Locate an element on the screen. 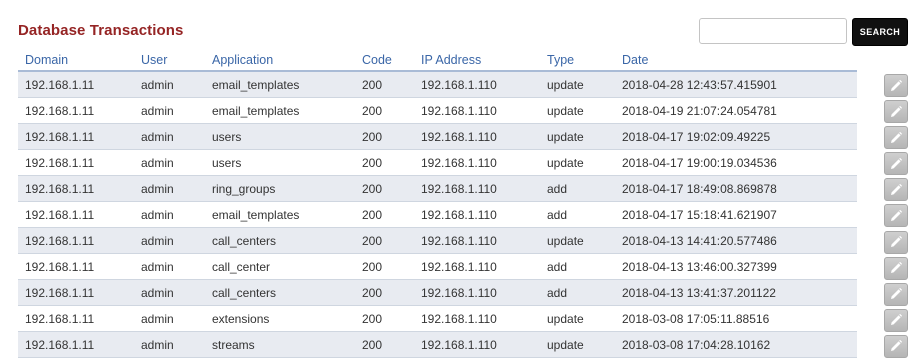  cell-date: 2018-04-19 21:07:24.054781 is located at coordinates (736, 110).